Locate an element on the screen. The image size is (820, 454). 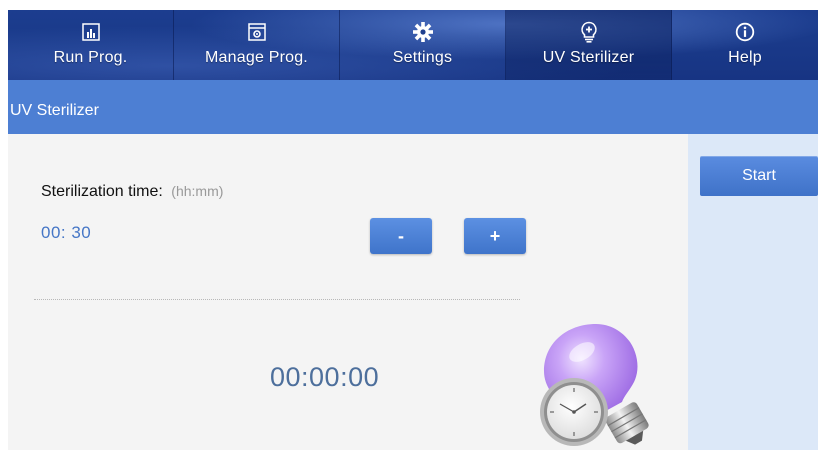
start-button: Start is located at coordinates (759, 176).